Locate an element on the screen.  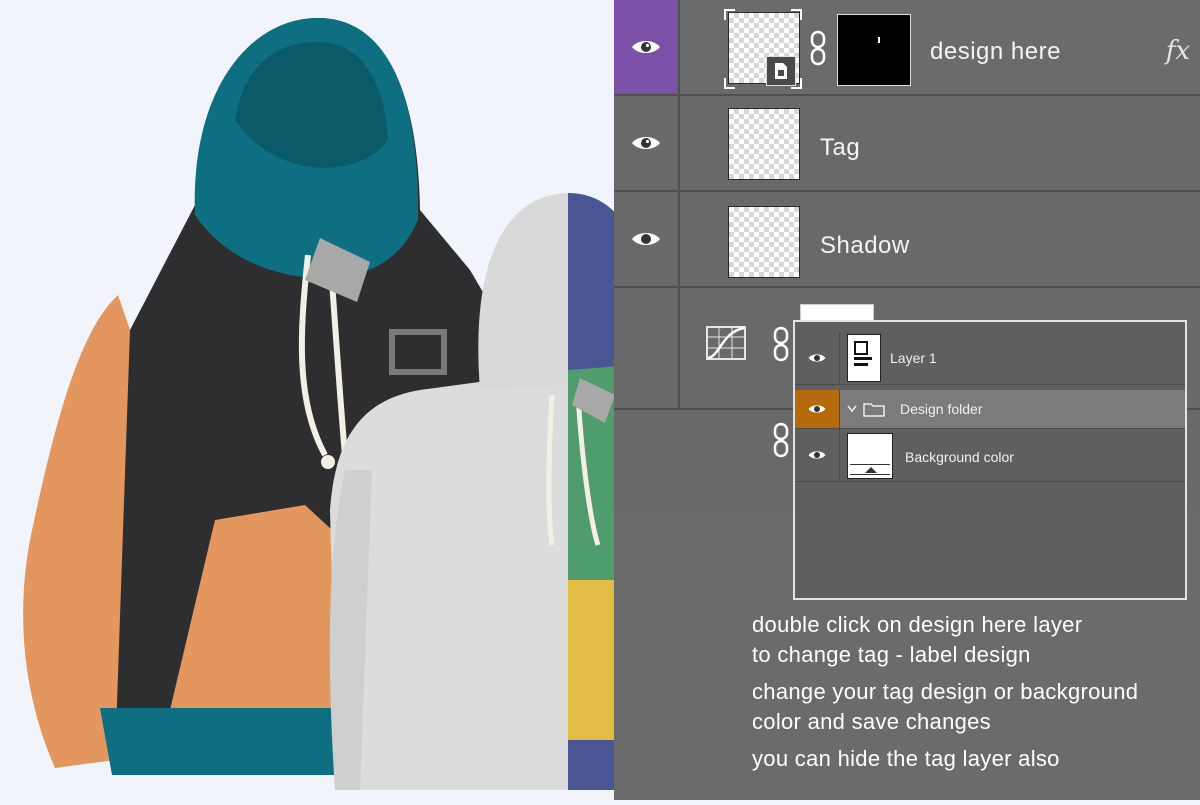
instruction-line-2: to change tag - label design is located at coordinates (891, 654).